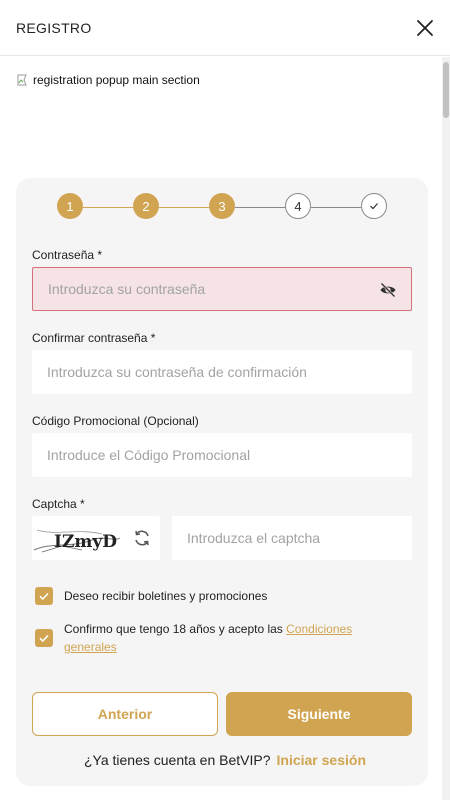 This screenshot has width=450, height=800. What do you see at coordinates (127, 289) in the screenshot?
I see `password-placeholder: Introduzca su contraseña` at bounding box center [127, 289].